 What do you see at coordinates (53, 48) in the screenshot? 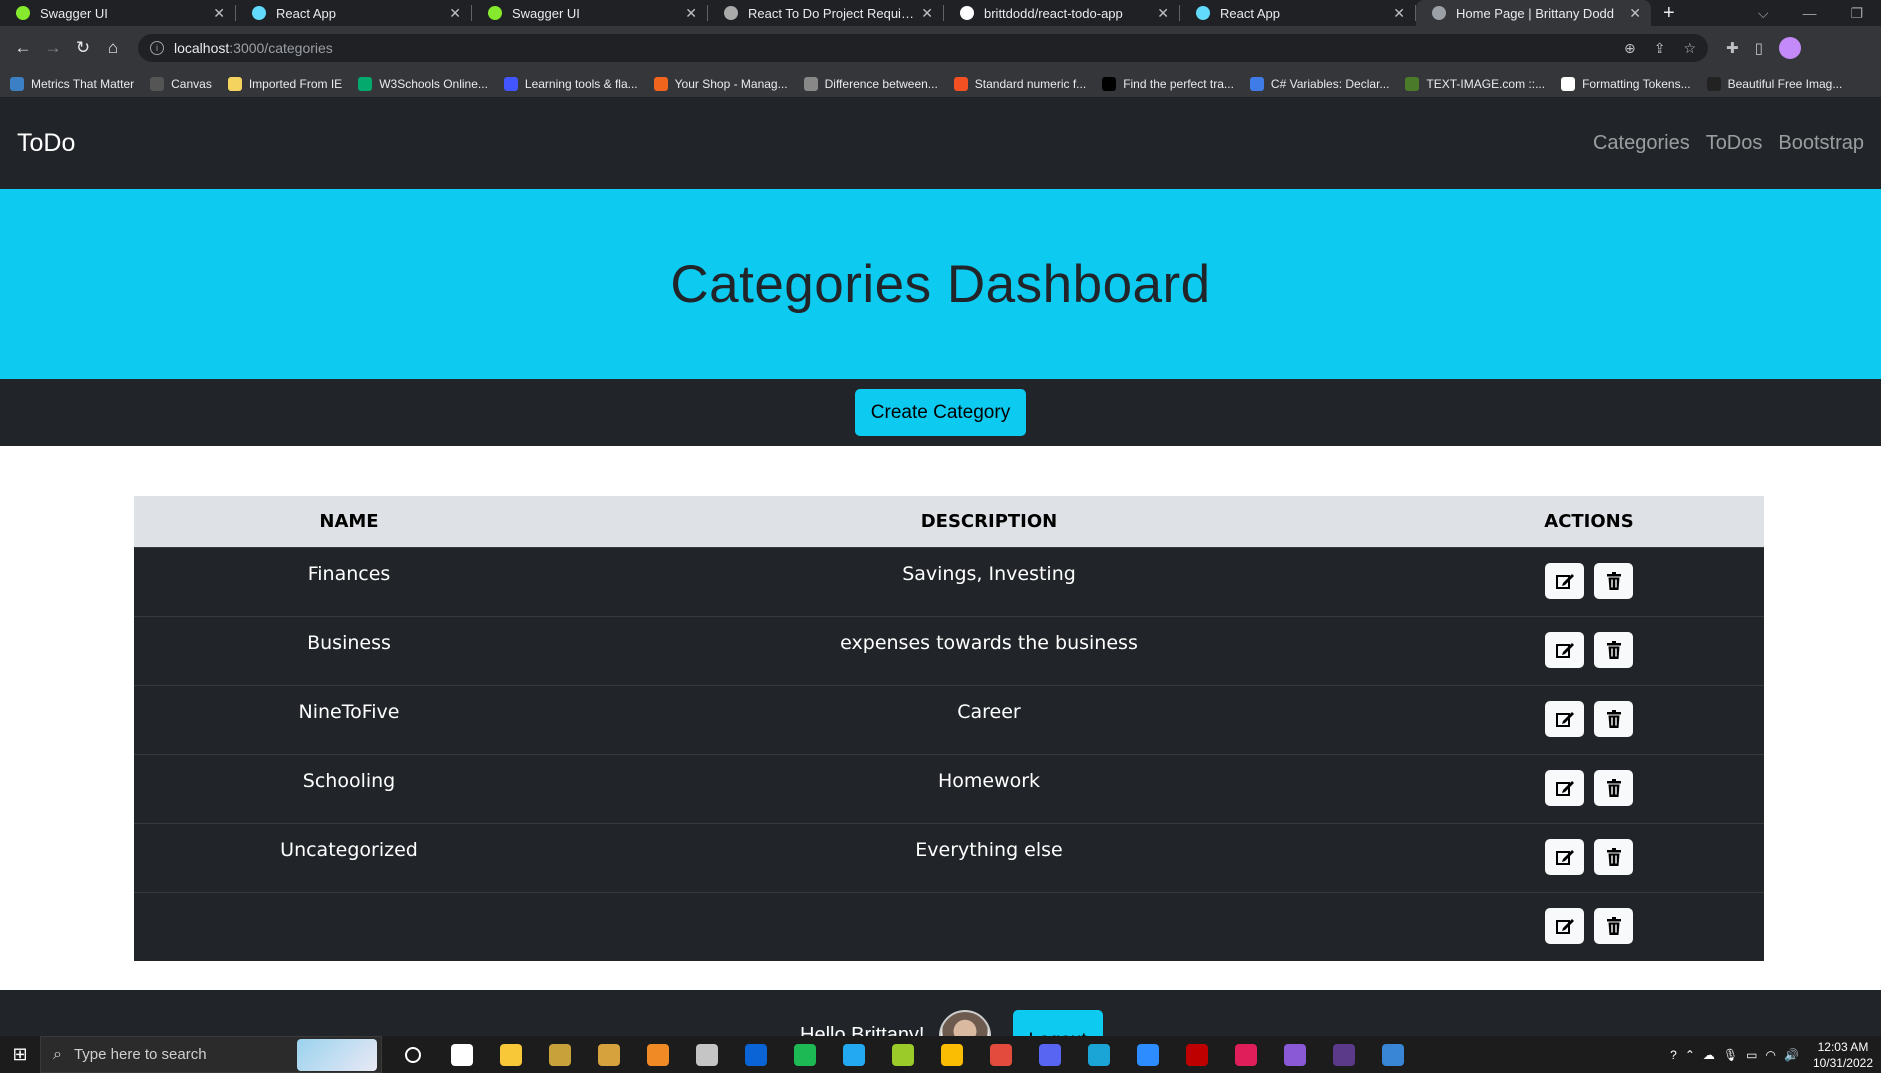
I see `forward-icon: →` at bounding box center [53, 48].